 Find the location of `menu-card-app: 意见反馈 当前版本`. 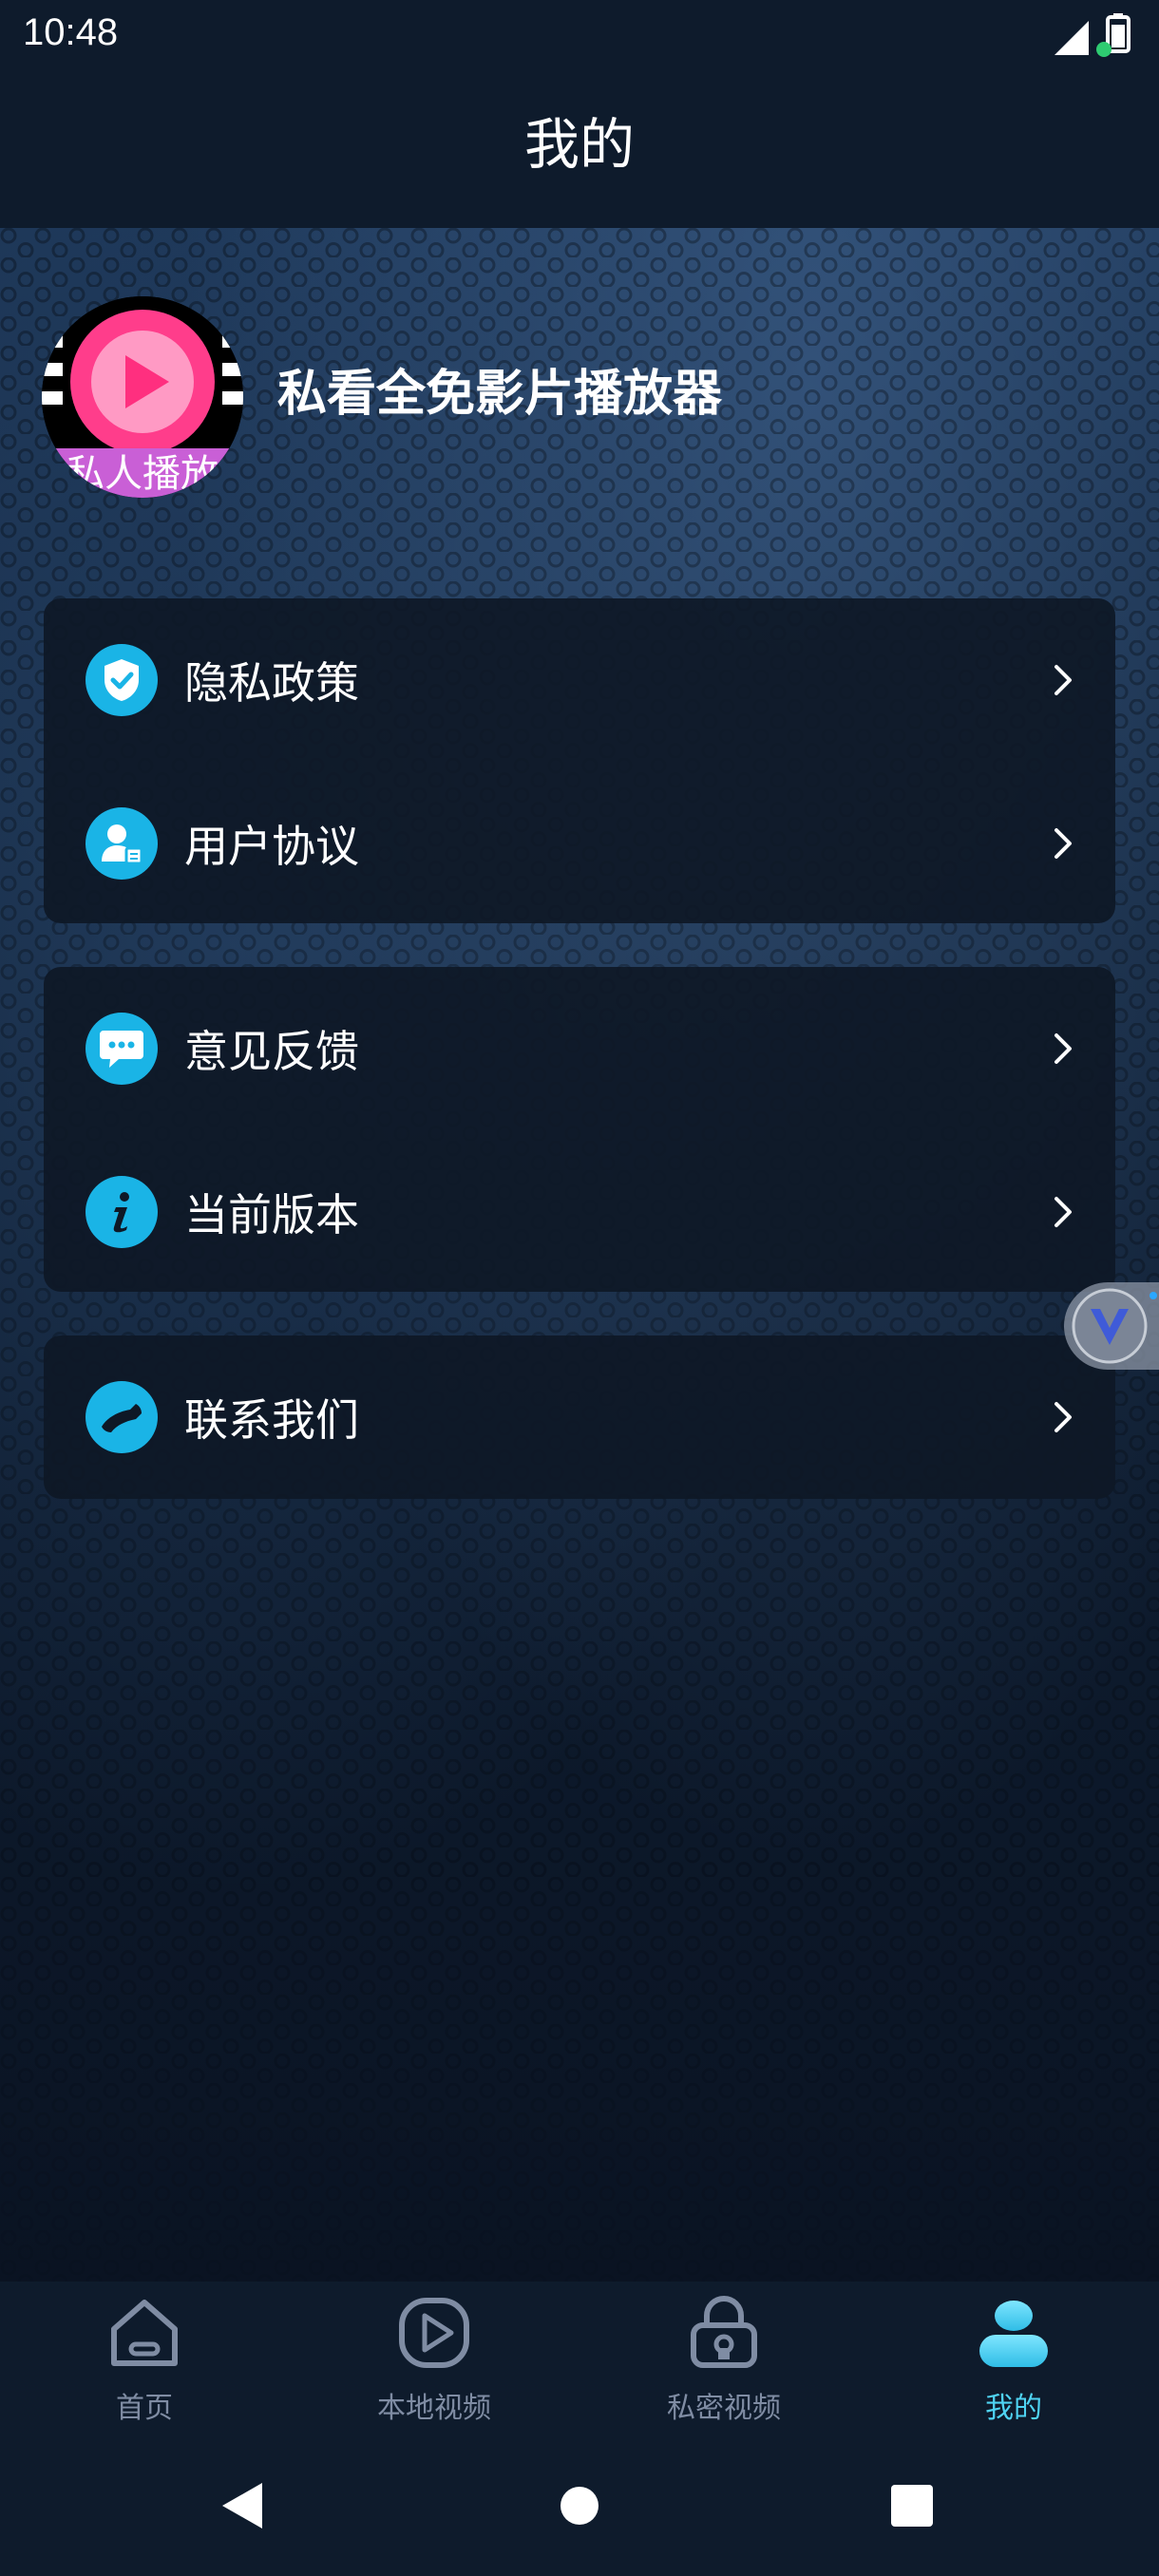

menu-card-app: 意见反馈 当前版本 is located at coordinates (579, 1129).